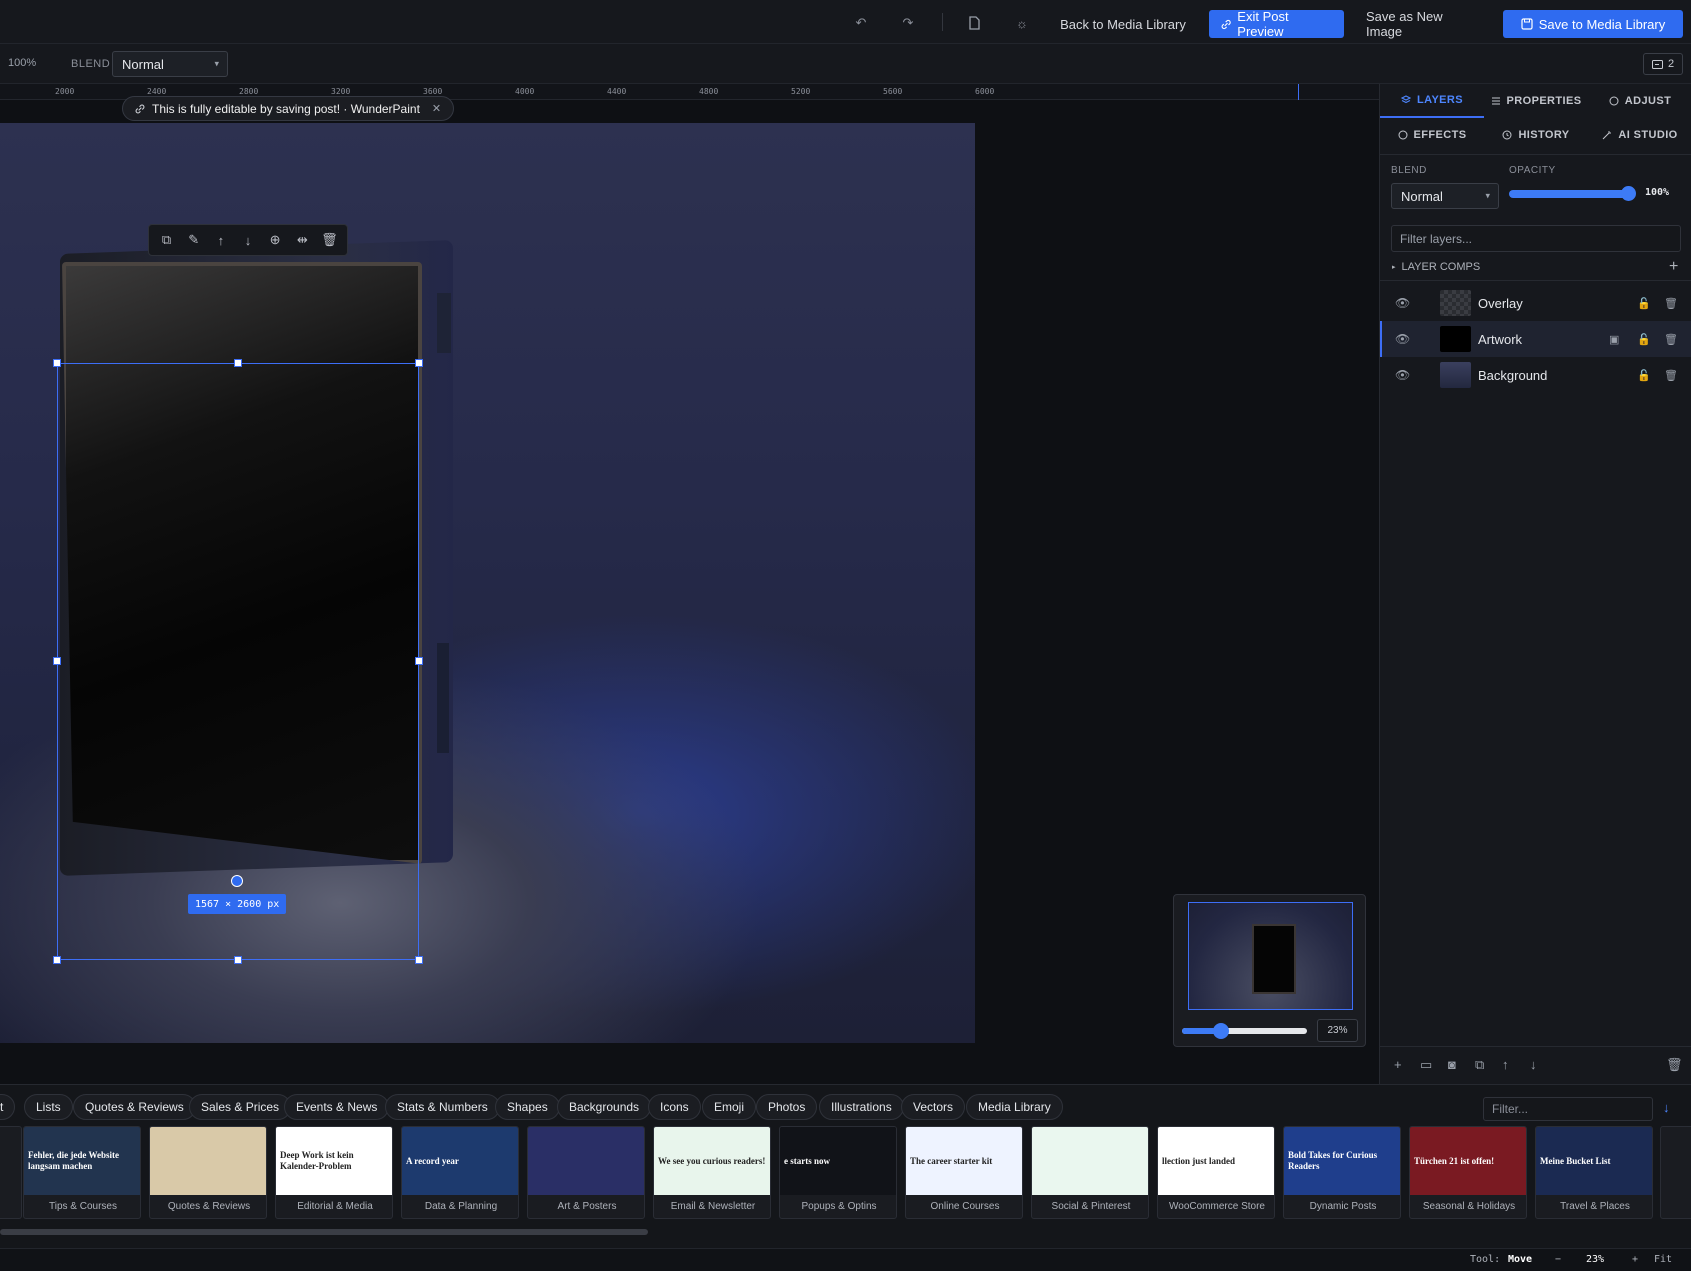  I want to click on category-chip: Lists, so click(48, 1107).